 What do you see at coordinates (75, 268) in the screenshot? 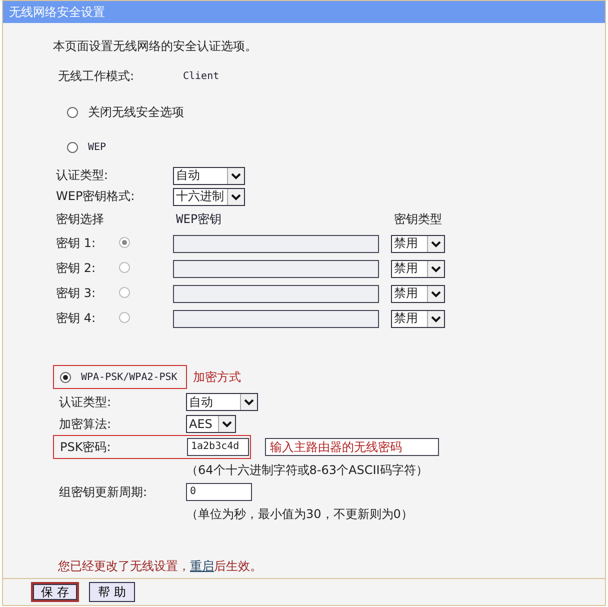
I see `key-label: 密钥 2:` at bounding box center [75, 268].